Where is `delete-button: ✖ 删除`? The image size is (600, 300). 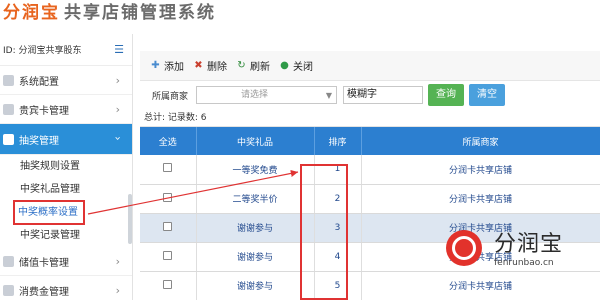 delete-button: ✖ 删除 is located at coordinates (209, 66).